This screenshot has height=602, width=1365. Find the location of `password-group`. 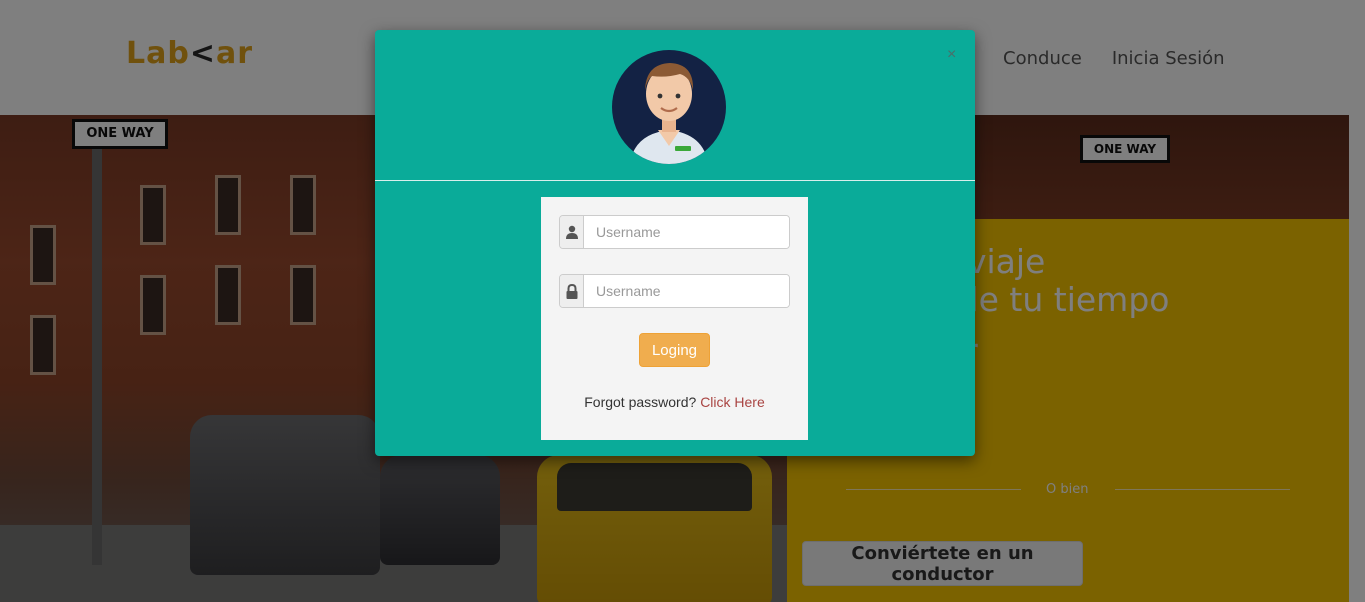

password-group is located at coordinates (674, 291).